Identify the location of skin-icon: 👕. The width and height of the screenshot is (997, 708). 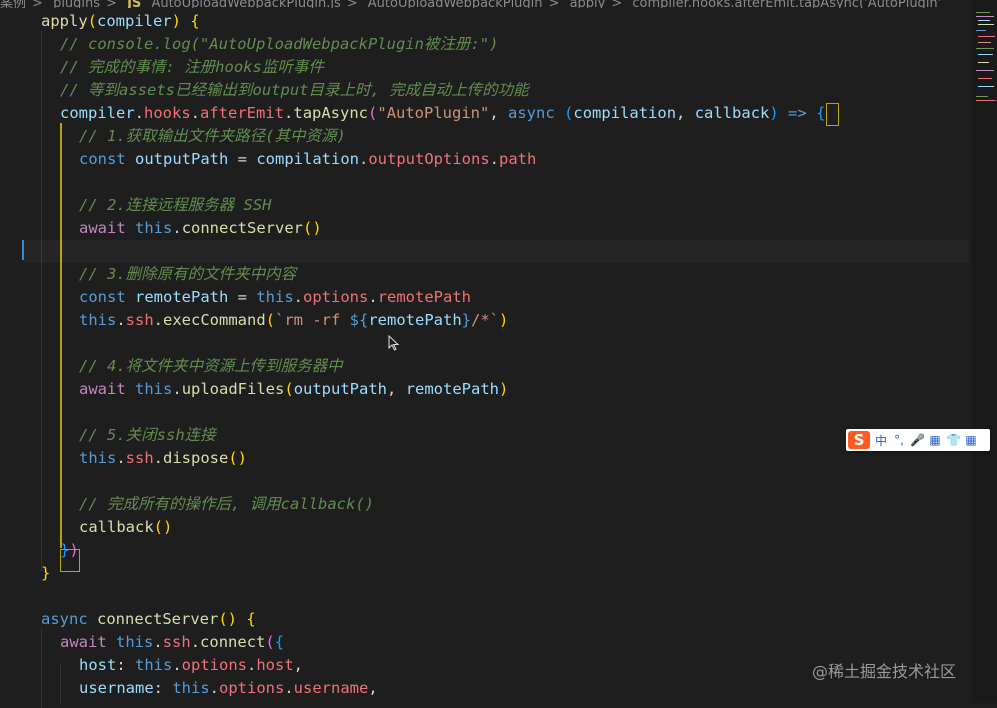
(953, 440).